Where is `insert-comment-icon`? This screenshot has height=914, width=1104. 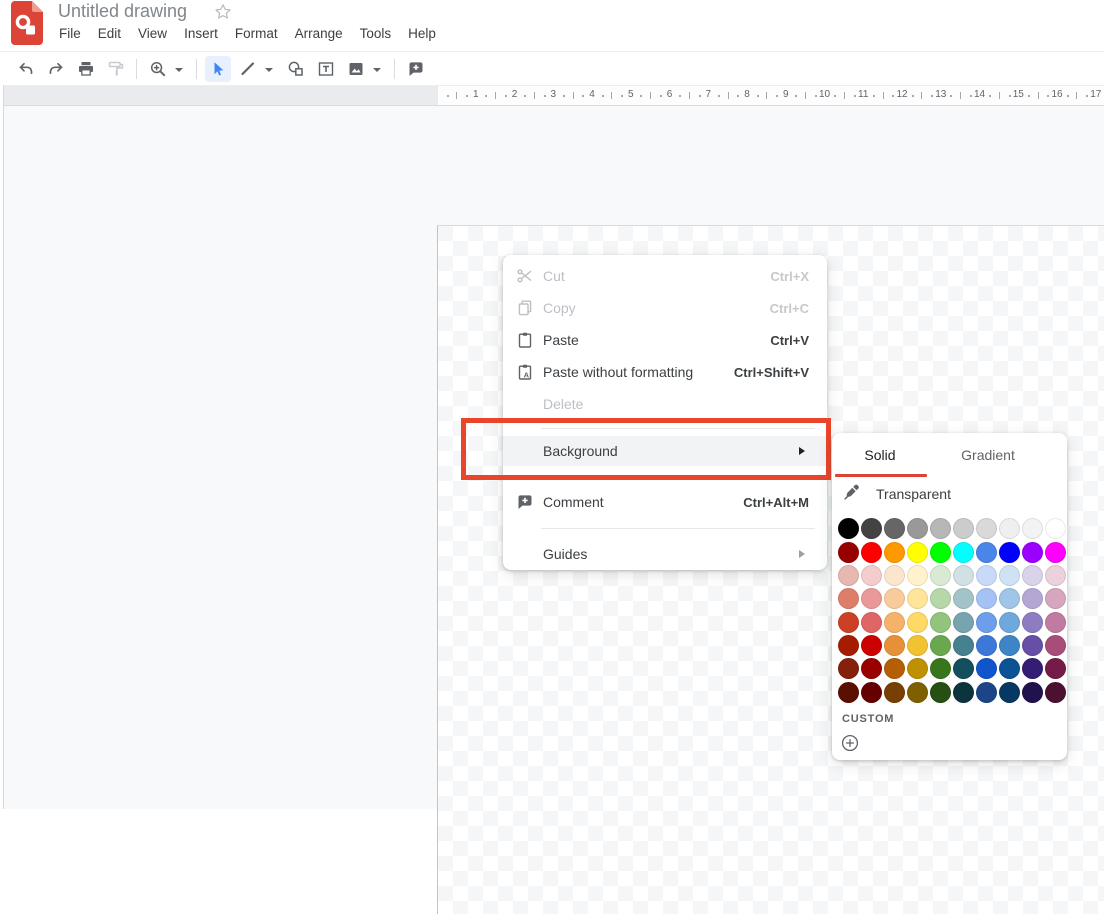 insert-comment-icon is located at coordinates (416, 69).